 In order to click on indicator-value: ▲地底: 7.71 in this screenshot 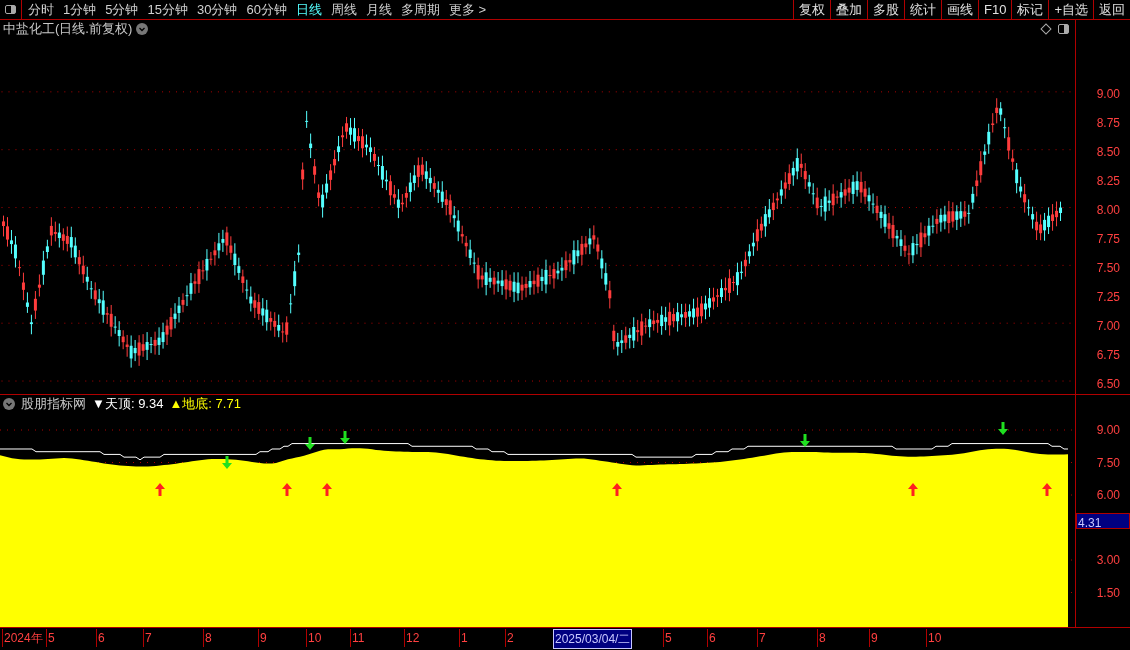, I will do `click(205, 404)`.